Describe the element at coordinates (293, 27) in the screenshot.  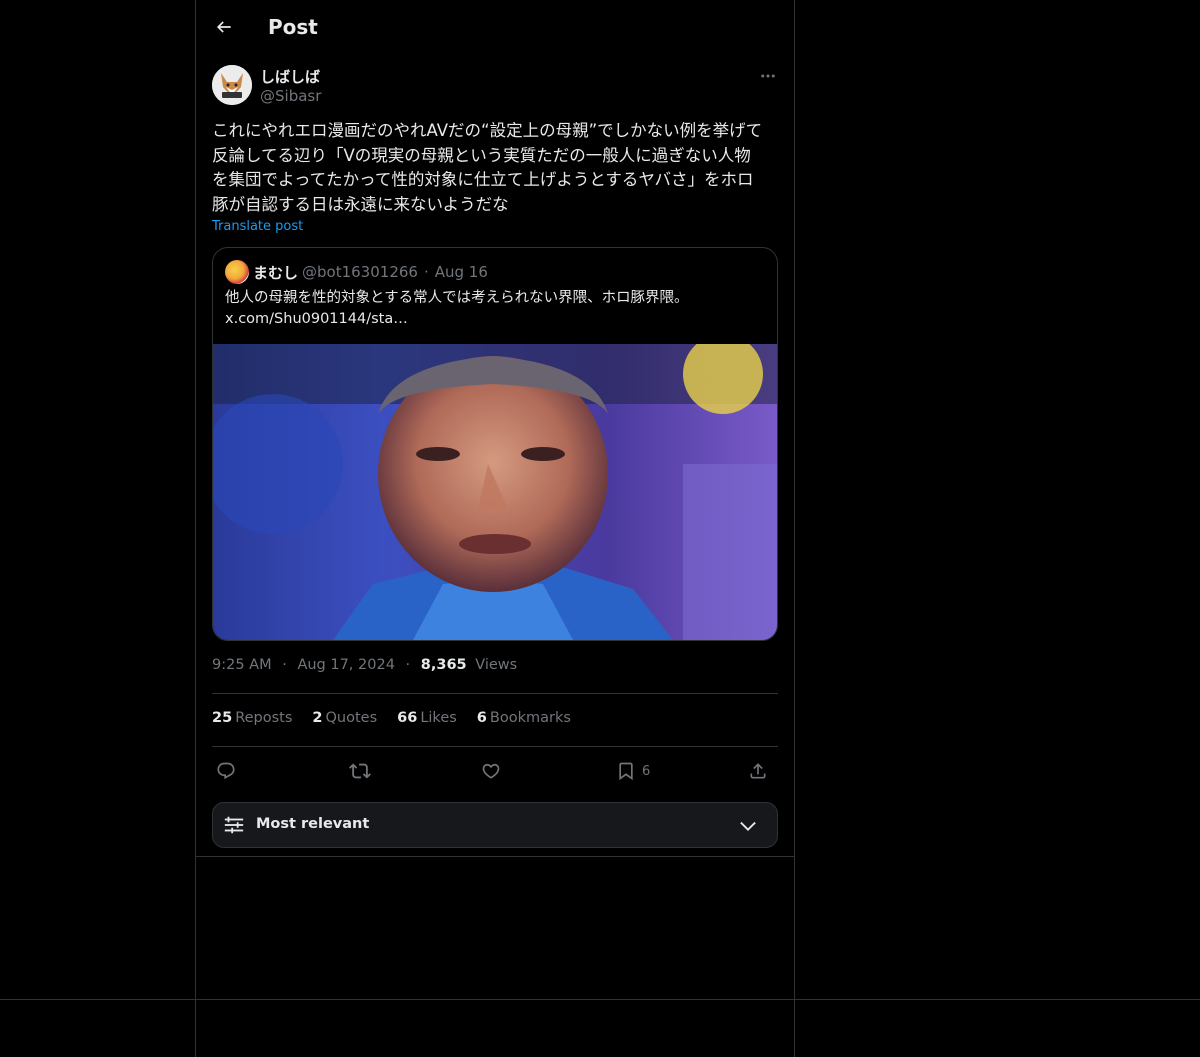
I see `page-title: Post` at that location.